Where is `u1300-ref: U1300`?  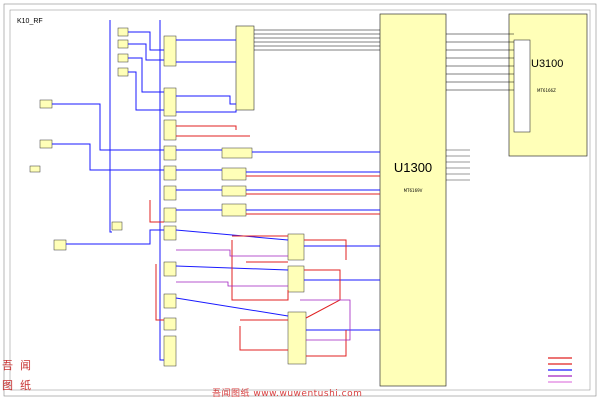
u1300-ref: U1300 is located at coordinates (413, 167).